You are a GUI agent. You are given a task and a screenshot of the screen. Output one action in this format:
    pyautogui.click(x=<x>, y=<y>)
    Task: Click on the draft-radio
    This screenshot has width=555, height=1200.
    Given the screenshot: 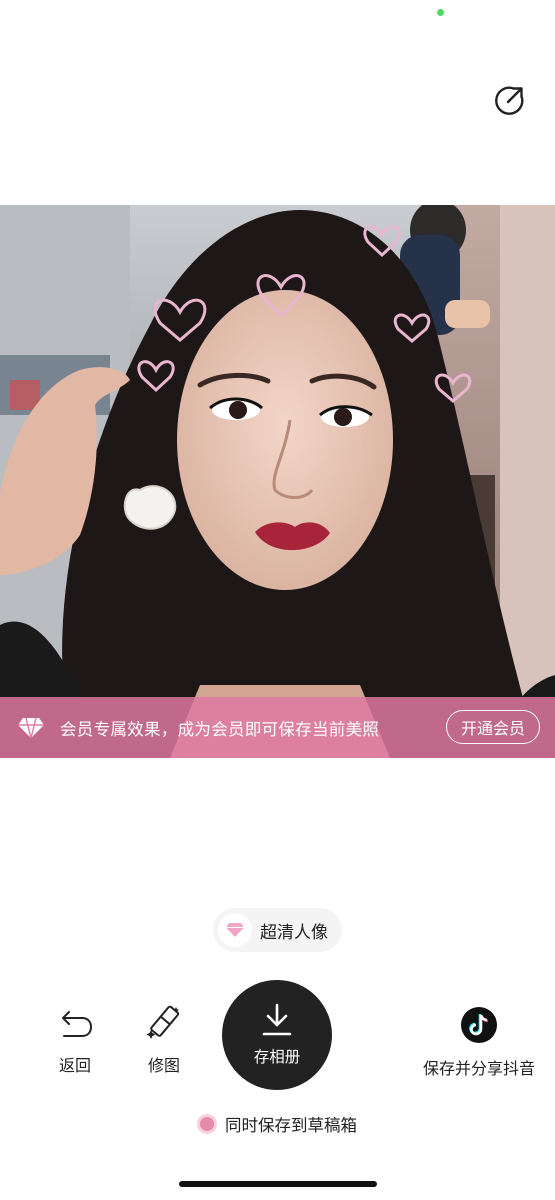 What is the action you would take?
    pyautogui.click(x=207, y=1124)
    